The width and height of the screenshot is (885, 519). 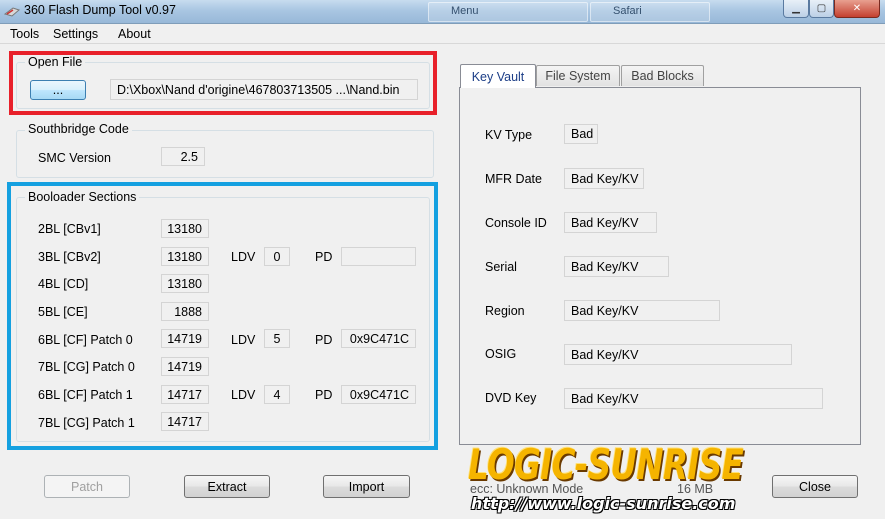 What do you see at coordinates (183, 156) in the screenshot?
I see `smc-version-field: 2.5` at bounding box center [183, 156].